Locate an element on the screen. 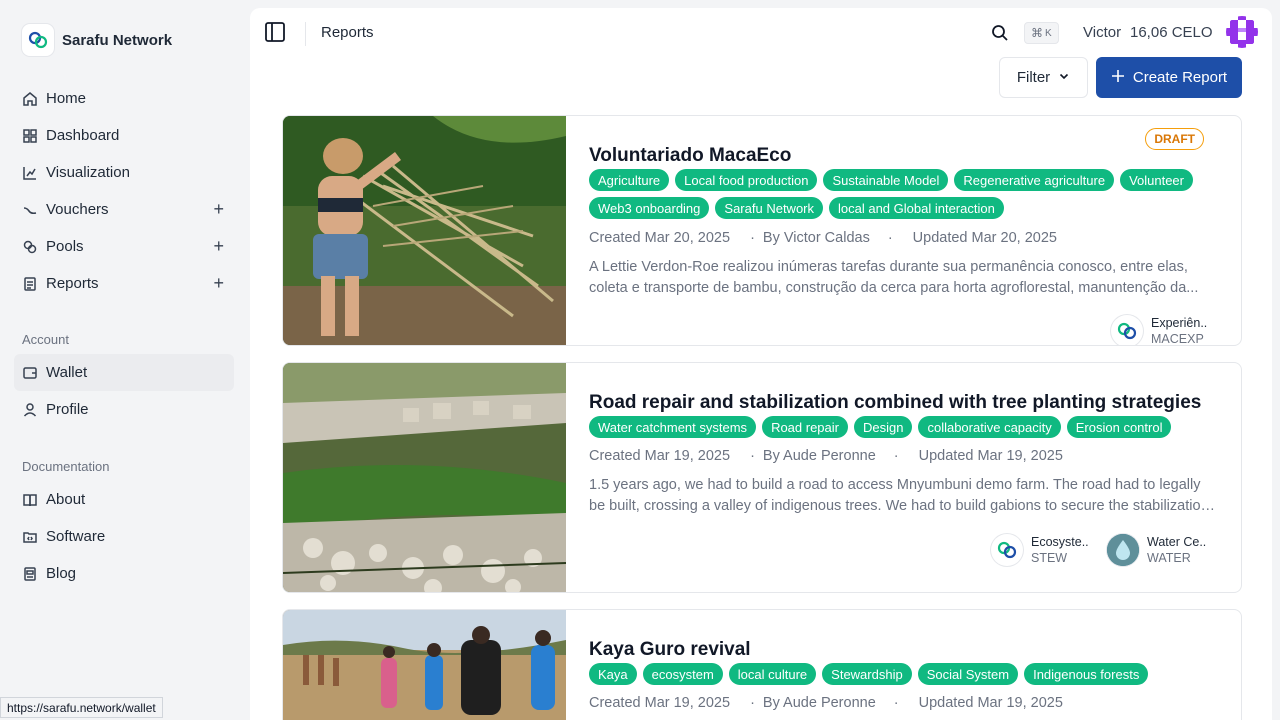  tag: Stewardship is located at coordinates (867, 674).